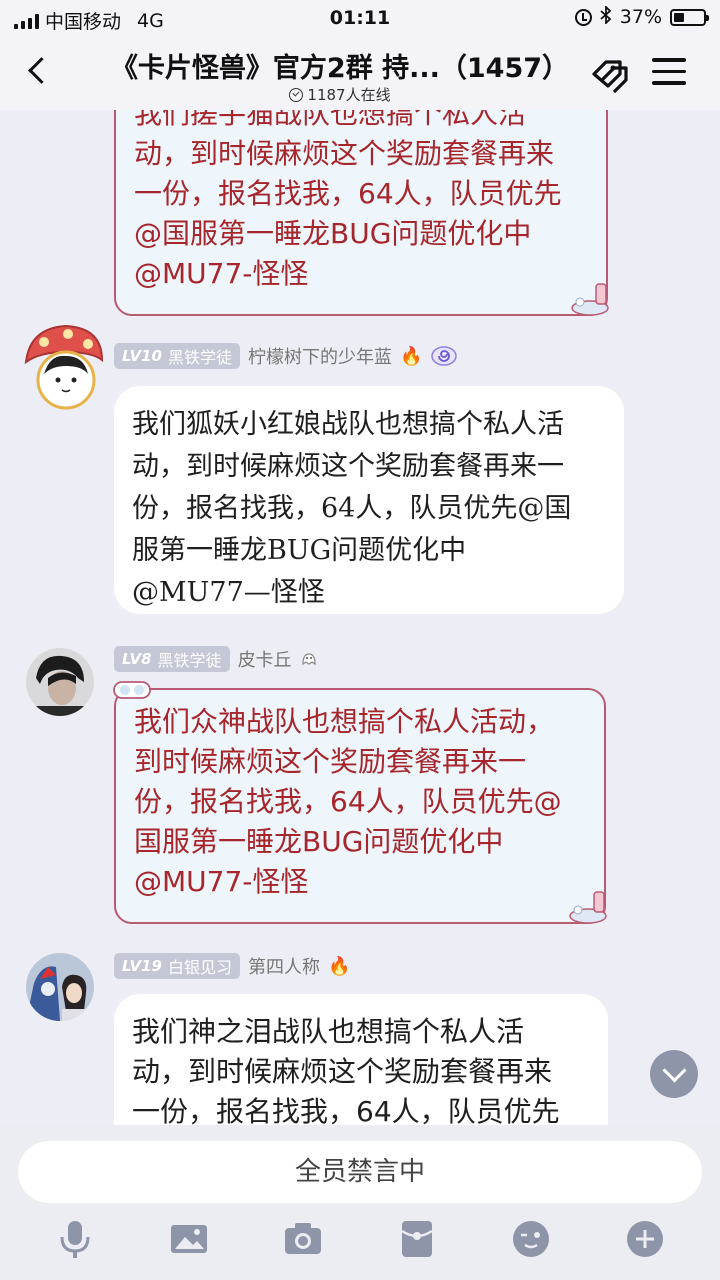 This screenshot has width=720, height=1280. What do you see at coordinates (199, 967) in the screenshot?
I see `rank-text: 白银见习` at bounding box center [199, 967].